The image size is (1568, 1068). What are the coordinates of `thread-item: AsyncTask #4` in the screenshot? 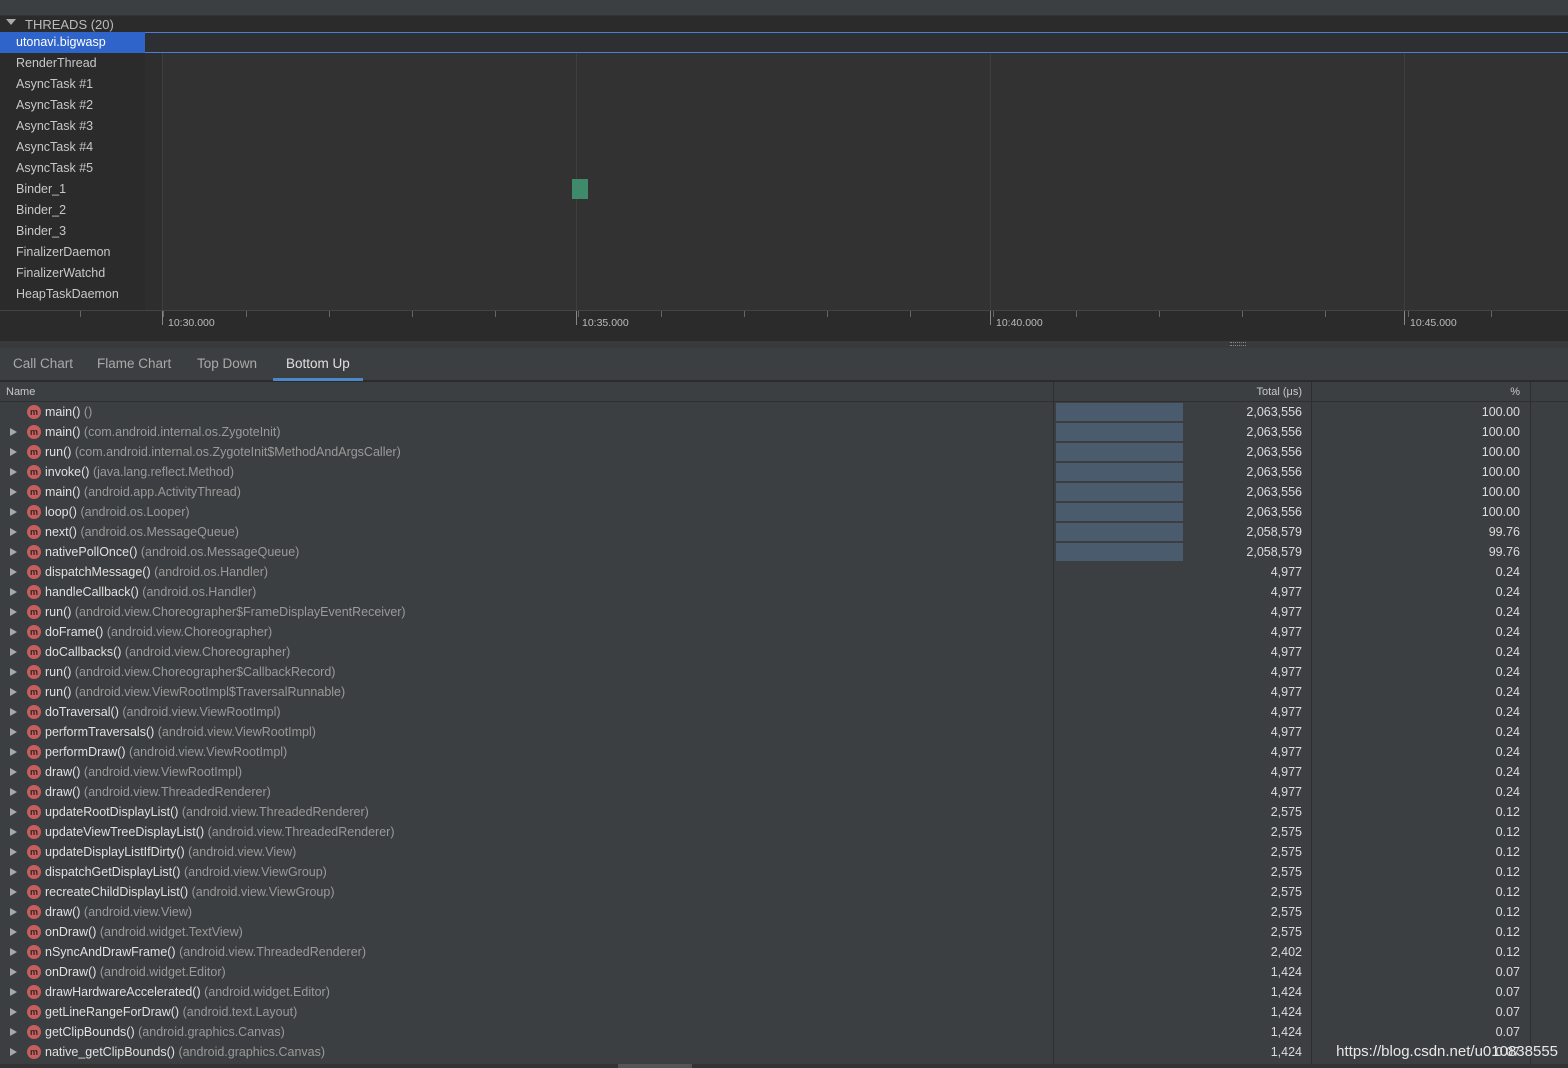 It's located at (72, 147).